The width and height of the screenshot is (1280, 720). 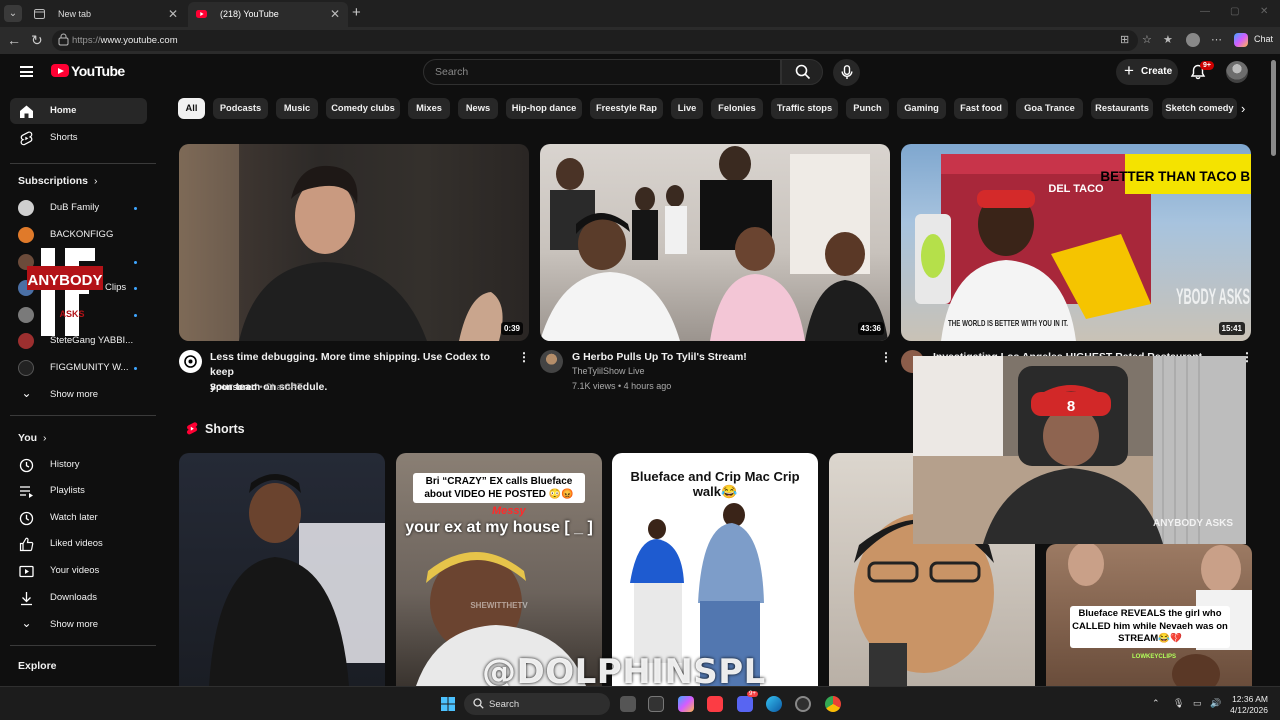 What do you see at coordinates (478, 108) in the screenshot?
I see `chip: News` at bounding box center [478, 108].